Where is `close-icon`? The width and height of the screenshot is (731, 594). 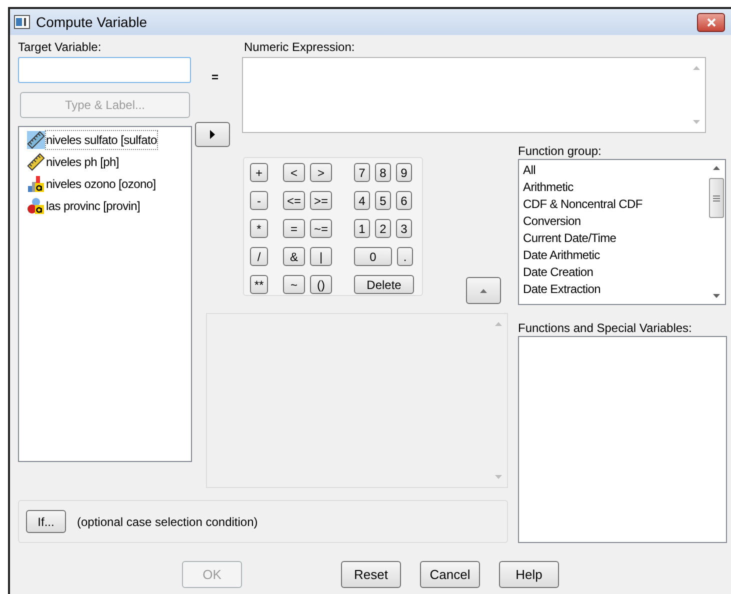 close-icon is located at coordinates (711, 22).